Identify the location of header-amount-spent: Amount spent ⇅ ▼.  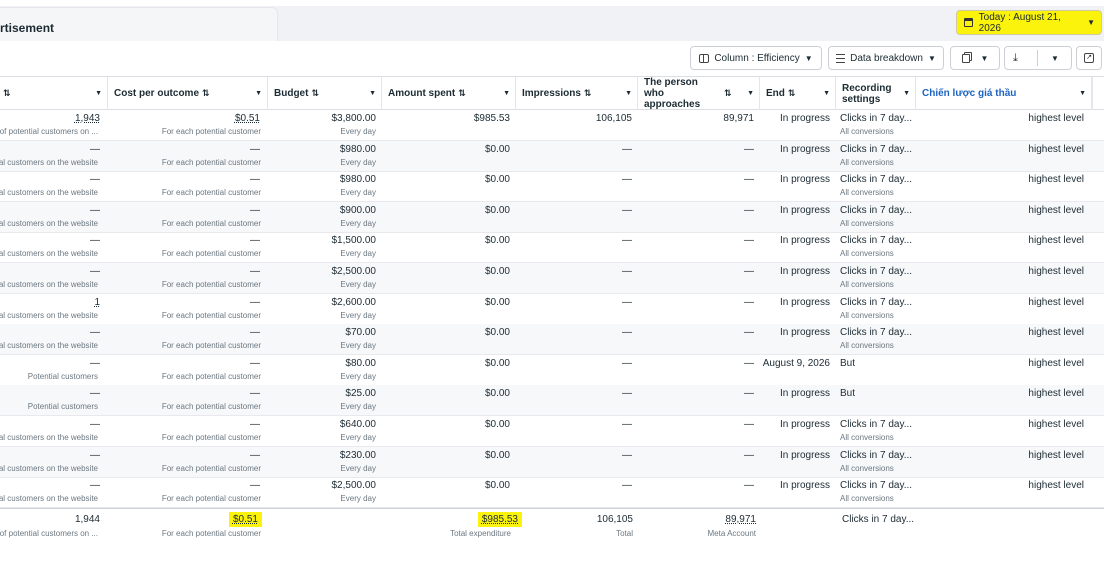
(449, 93).